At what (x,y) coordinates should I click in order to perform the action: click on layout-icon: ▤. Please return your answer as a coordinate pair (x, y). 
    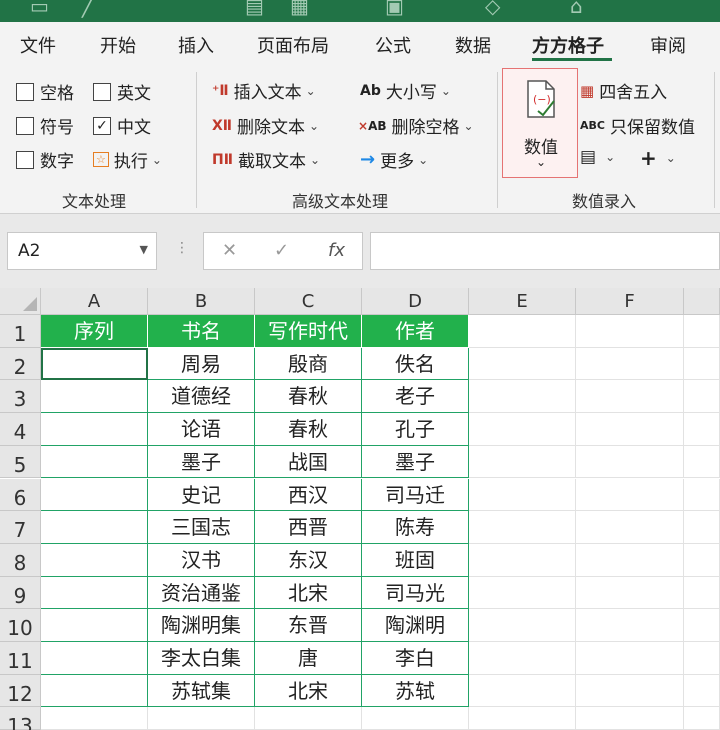
    Looking at the image, I should click on (254, 9).